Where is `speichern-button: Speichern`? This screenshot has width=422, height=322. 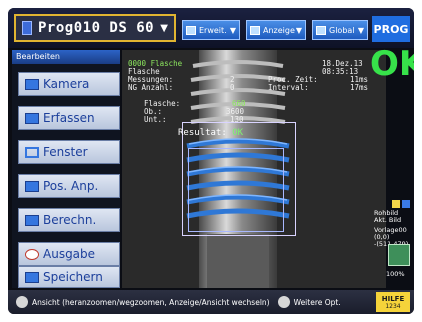 speichern-button: Speichern is located at coordinates (69, 277).